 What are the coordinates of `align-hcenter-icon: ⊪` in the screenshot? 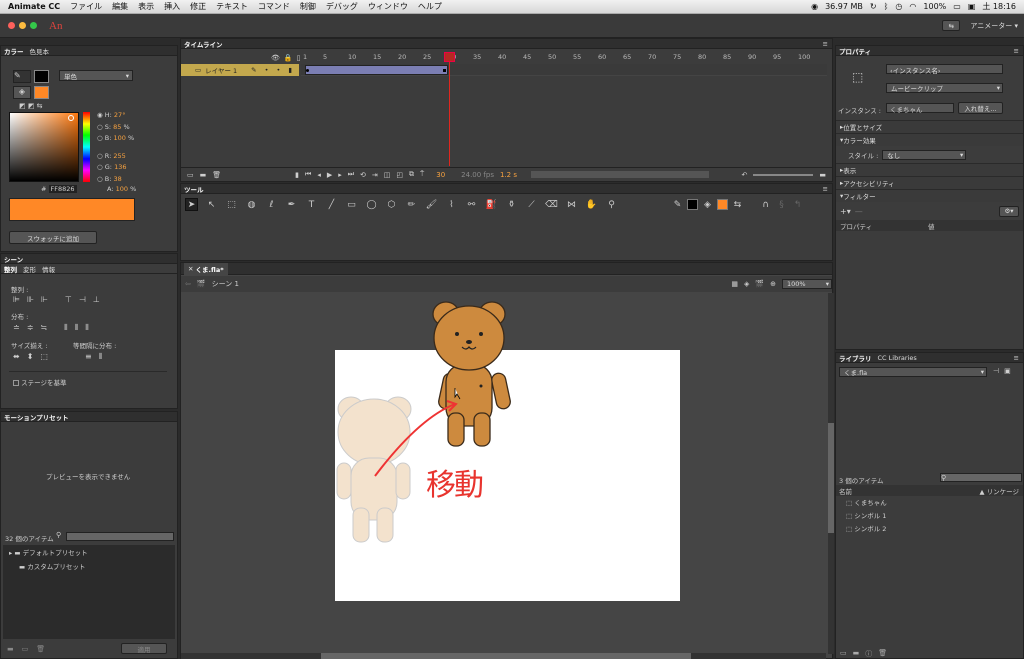 It's located at (30, 299).